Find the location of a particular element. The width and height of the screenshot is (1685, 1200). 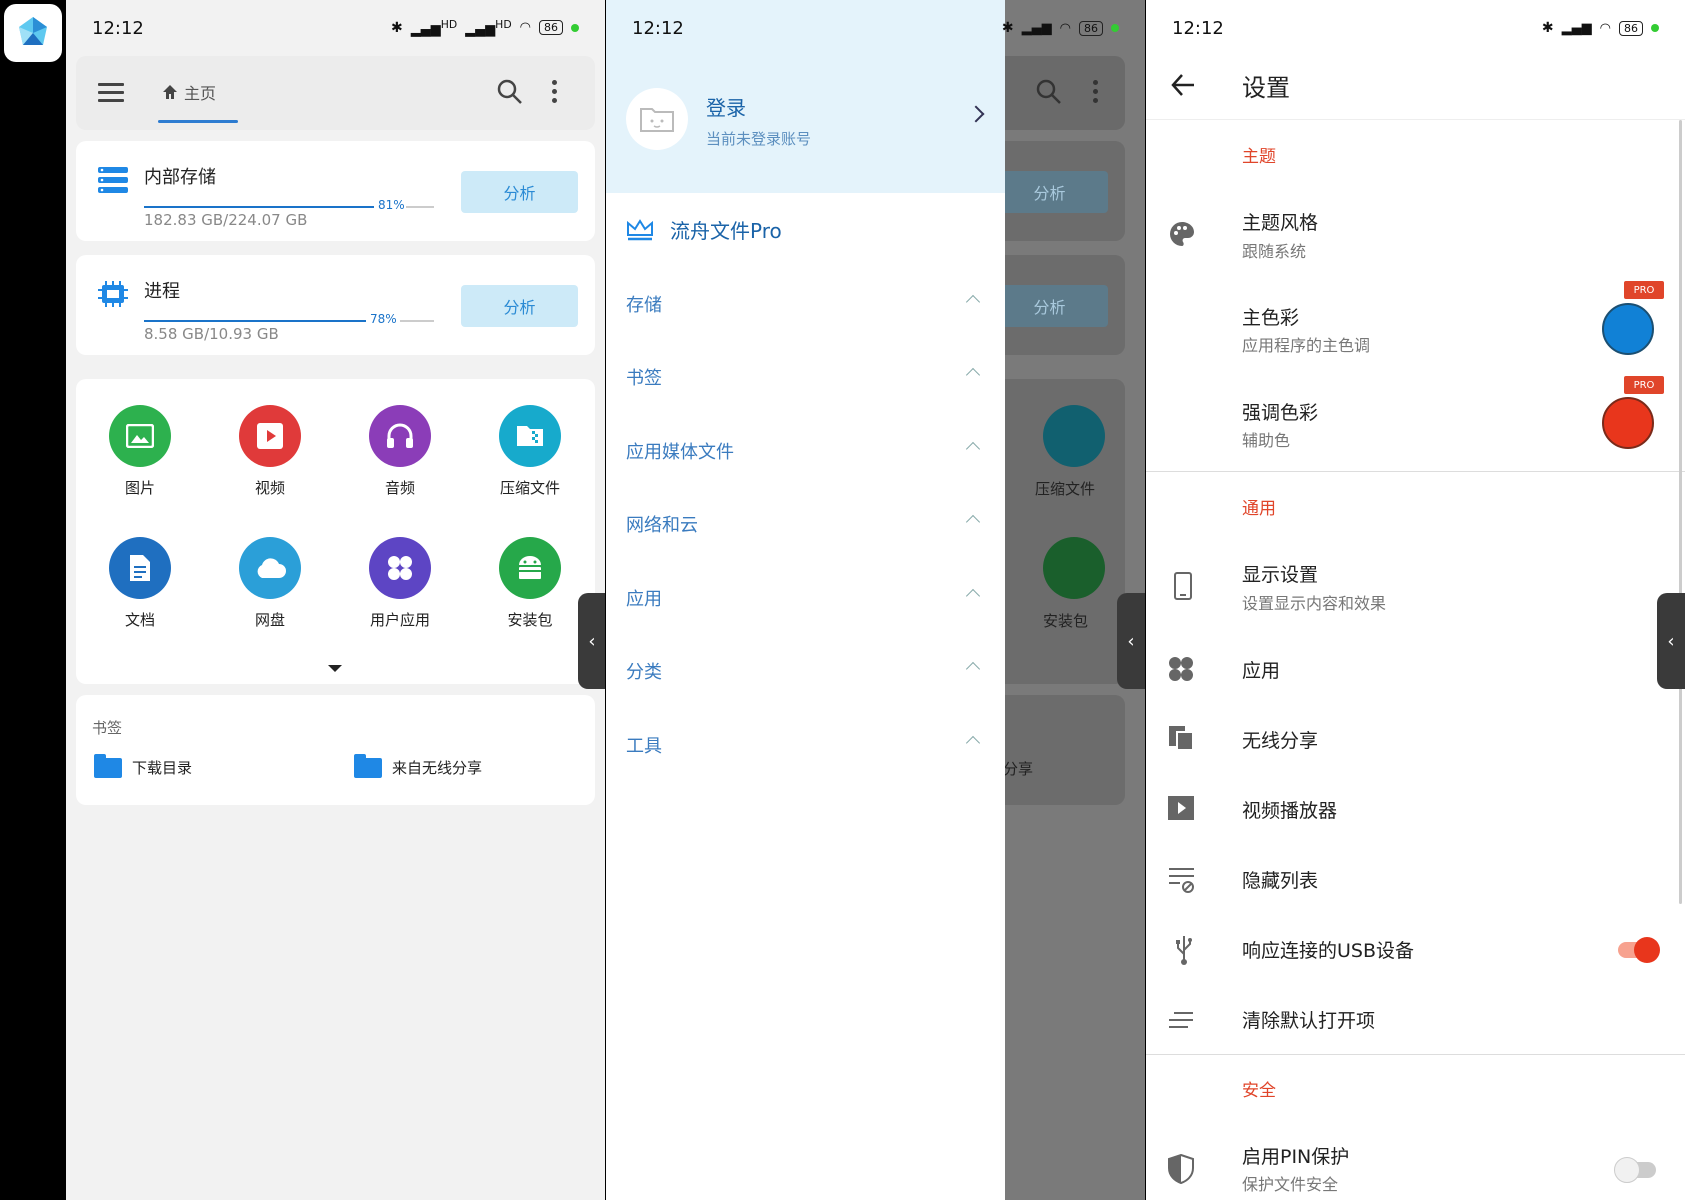

group-title-security: 安全 is located at coordinates (1259, 1091).